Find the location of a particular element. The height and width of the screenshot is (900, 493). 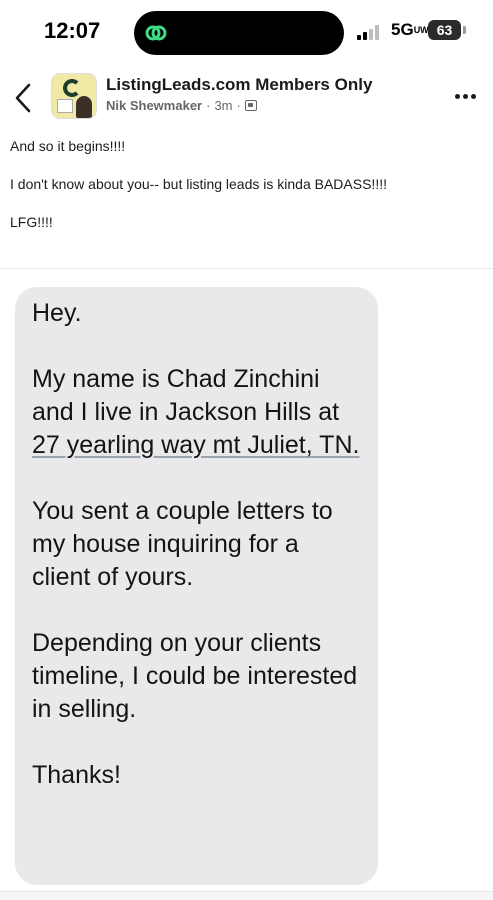

post-age: 3m is located at coordinates (223, 105).